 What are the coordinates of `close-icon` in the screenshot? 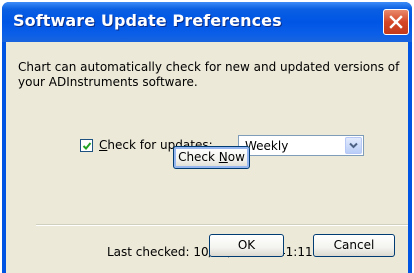 It's located at (396, 22).